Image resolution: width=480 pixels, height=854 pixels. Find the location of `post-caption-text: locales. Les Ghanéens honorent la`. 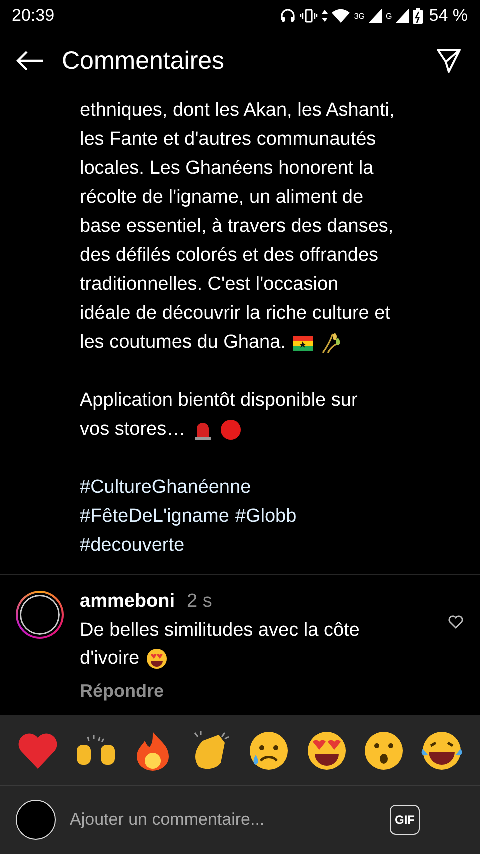

post-caption-text: locales. Les Ghanéens honorent la is located at coordinates (227, 169).